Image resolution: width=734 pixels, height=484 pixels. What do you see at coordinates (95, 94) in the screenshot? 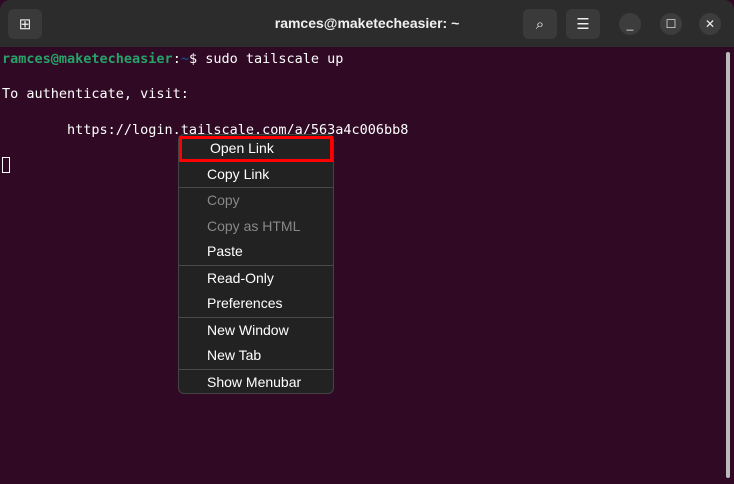
I see `auth-message: To authenticate, visit:` at bounding box center [95, 94].